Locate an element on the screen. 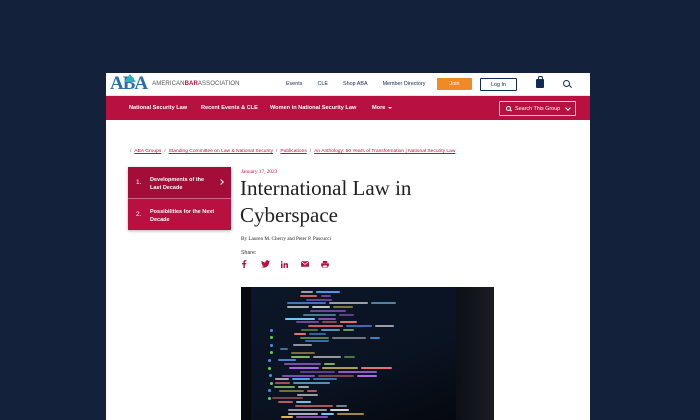 The height and width of the screenshot is (420, 700). group-search-label: Search This Group is located at coordinates (538, 108).